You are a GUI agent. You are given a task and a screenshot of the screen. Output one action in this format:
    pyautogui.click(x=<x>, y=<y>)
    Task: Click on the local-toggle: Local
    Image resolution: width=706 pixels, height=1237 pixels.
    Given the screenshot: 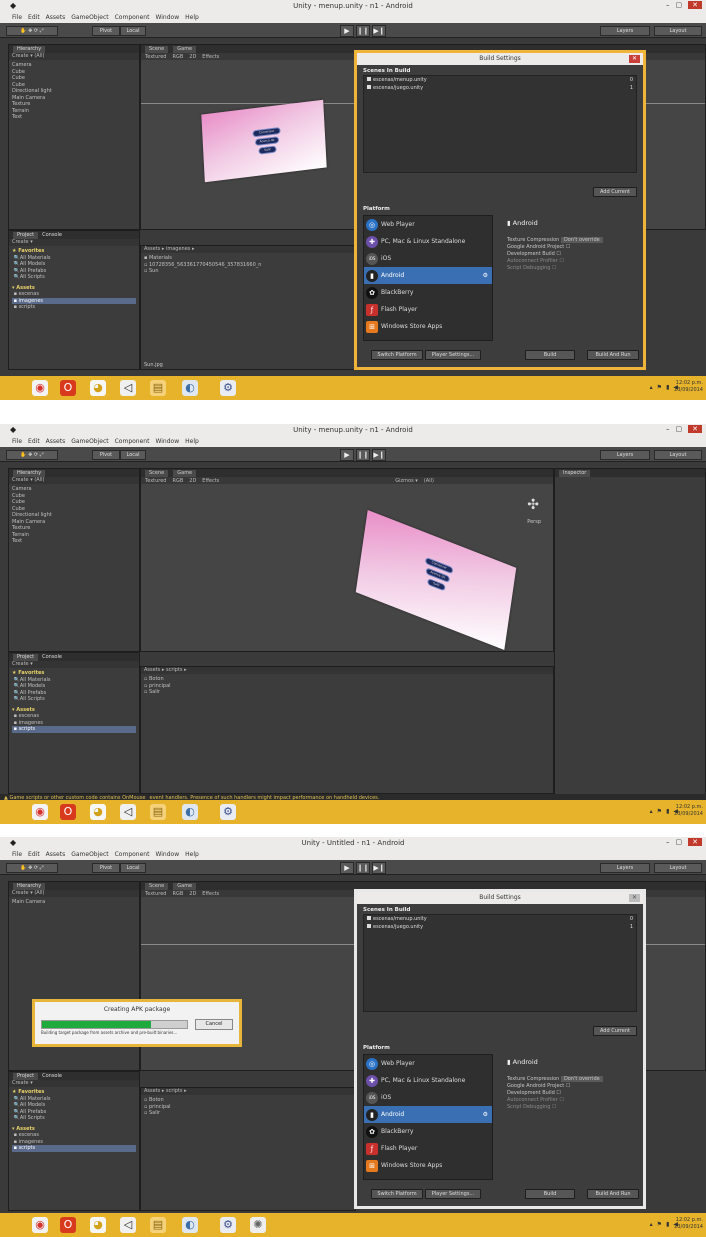 What is the action you would take?
    pyautogui.click(x=133, y=31)
    